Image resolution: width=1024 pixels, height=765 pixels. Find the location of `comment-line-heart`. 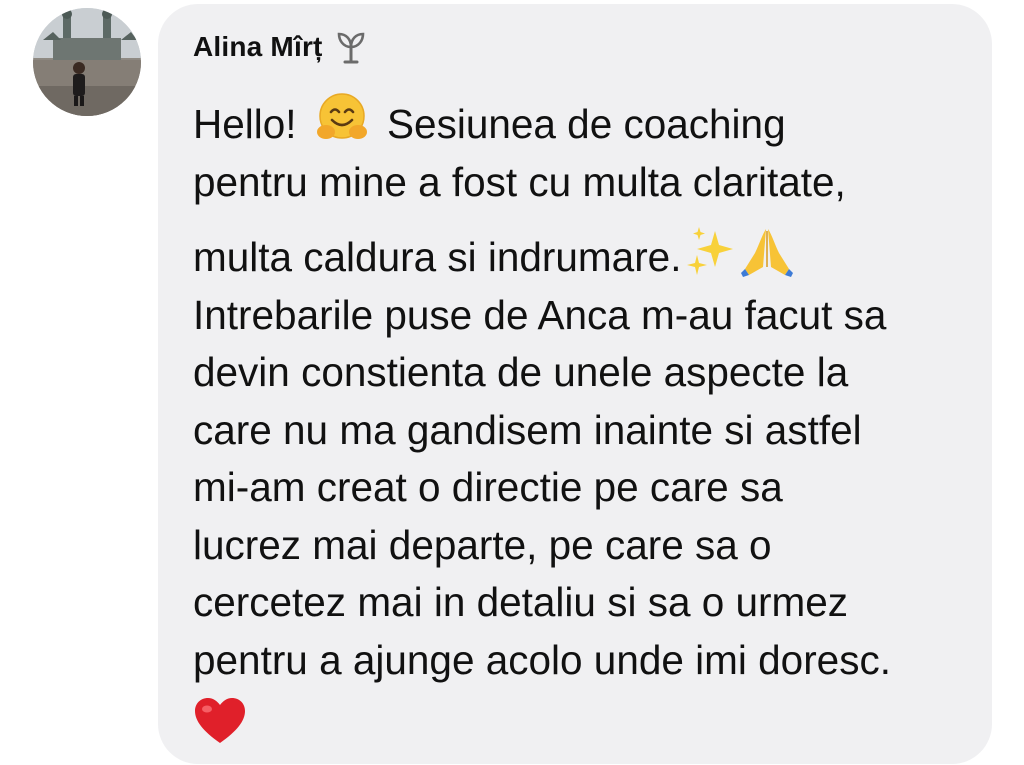

comment-line-heart is located at coordinates (588, 728).